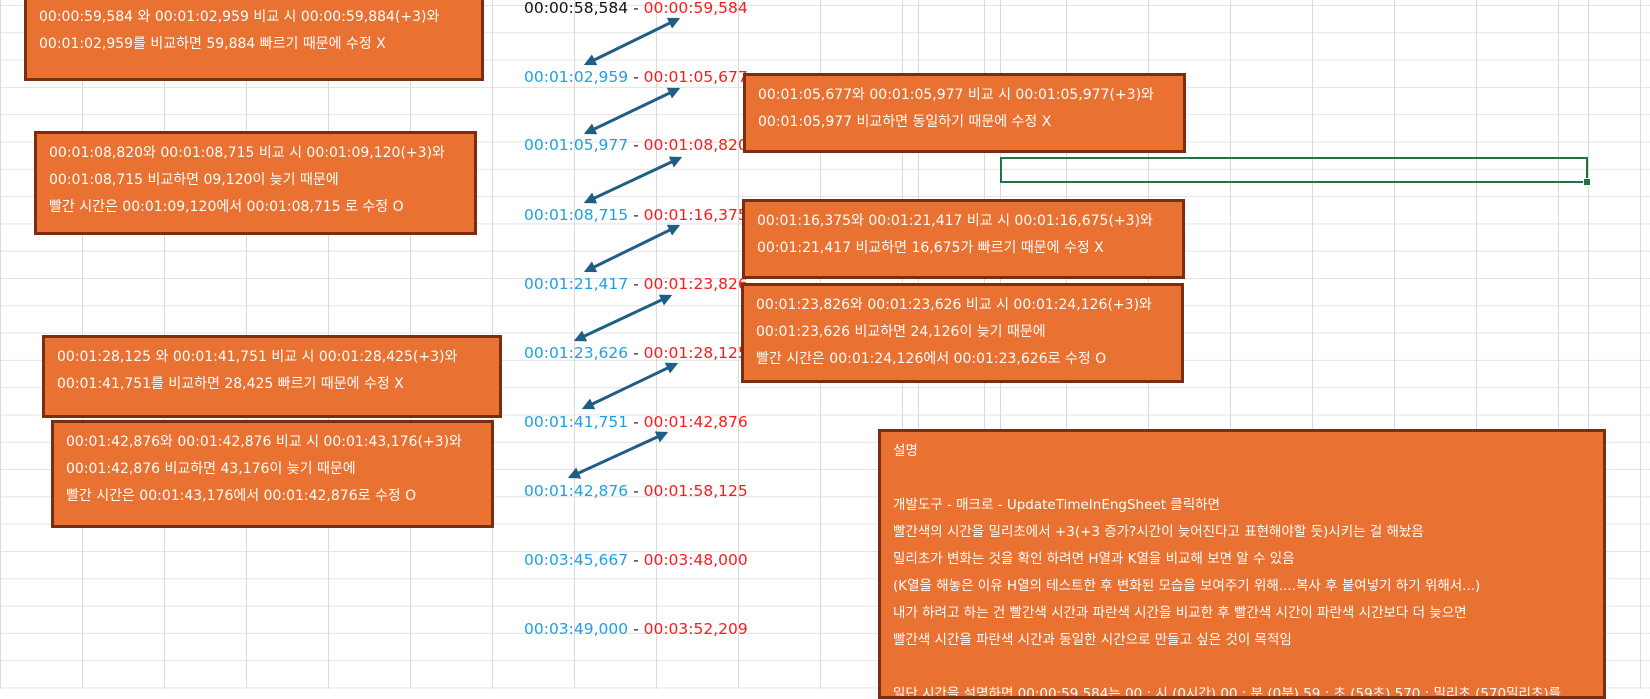 Image resolution: width=1650 pixels, height=699 pixels. I want to click on description-line: 빨간색 시간을 파란색 시간과 동일한 시간으로 만들고 싶은 것이 목적임, so click(1092, 640).